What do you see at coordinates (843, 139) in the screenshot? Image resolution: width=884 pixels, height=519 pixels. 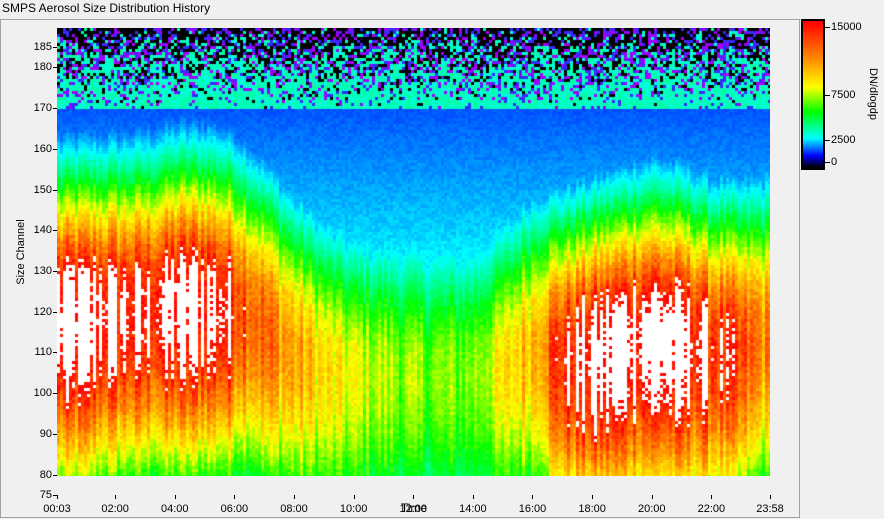 I see `colorbar-tick-label: 2500` at bounding box center [843, 139].